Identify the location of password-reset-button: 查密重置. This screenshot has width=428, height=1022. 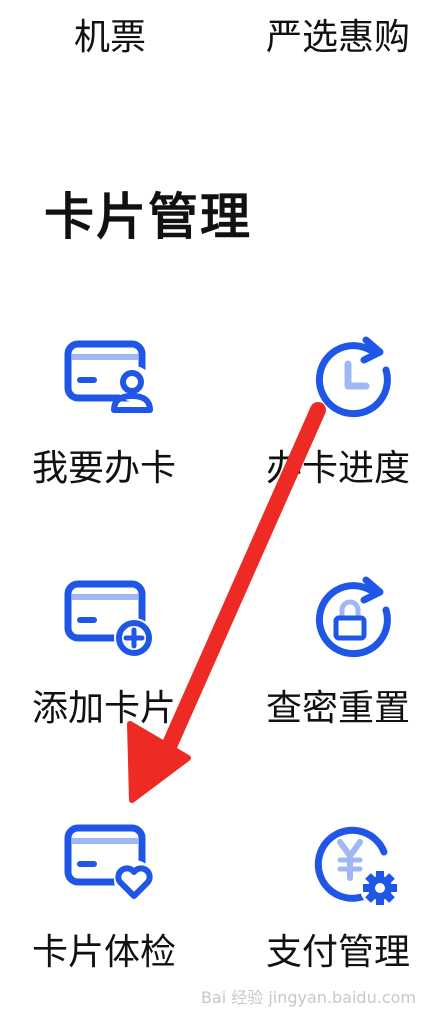
(347, 674).